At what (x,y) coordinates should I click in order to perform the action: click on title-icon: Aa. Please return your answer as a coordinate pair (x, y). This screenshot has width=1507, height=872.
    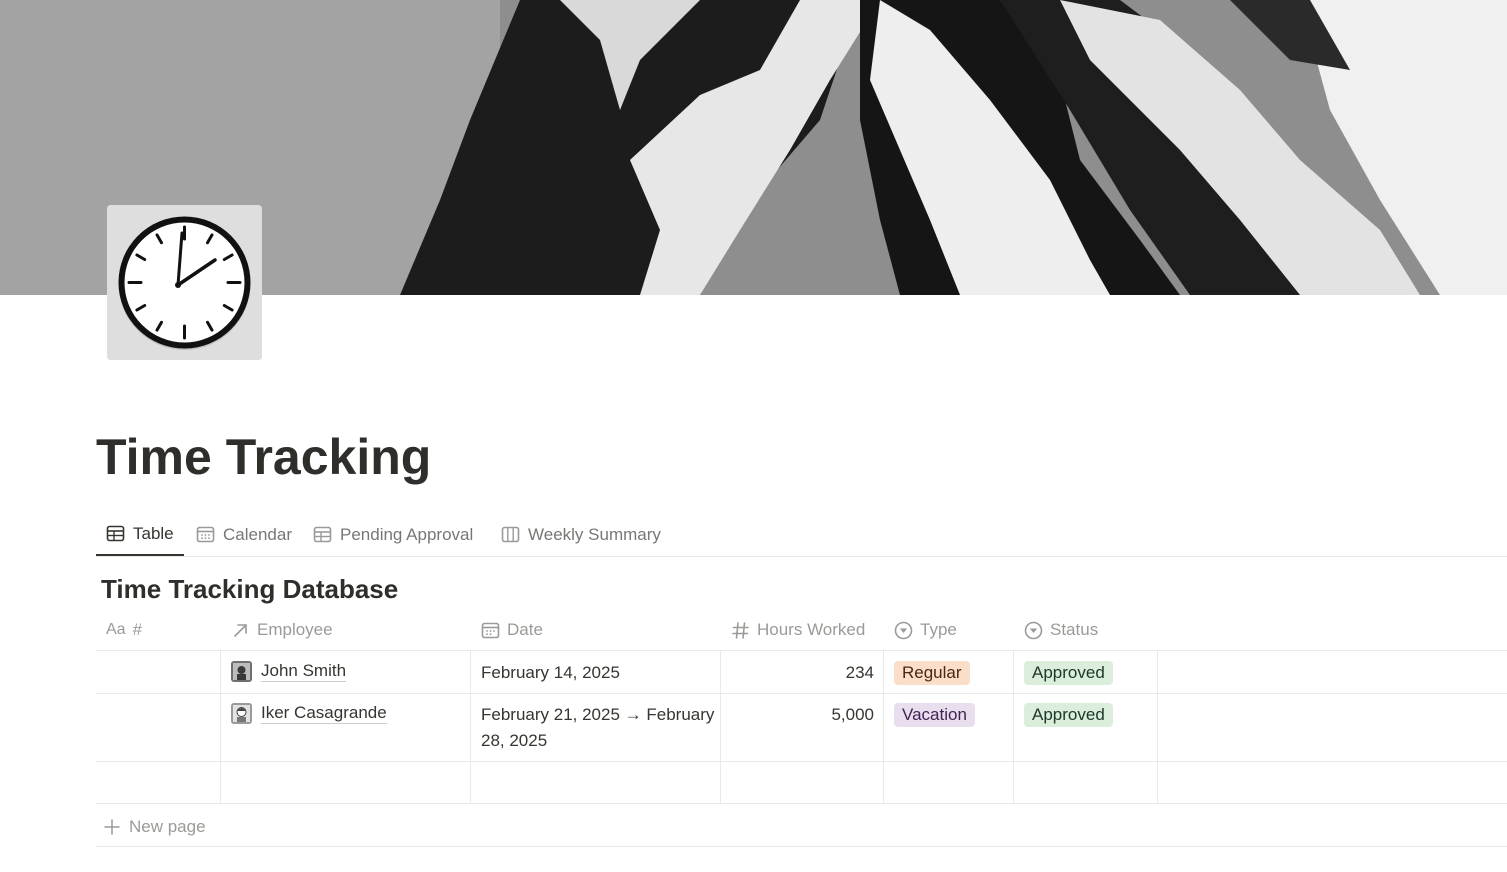
    Looking at the image, I should click on (116, 629).